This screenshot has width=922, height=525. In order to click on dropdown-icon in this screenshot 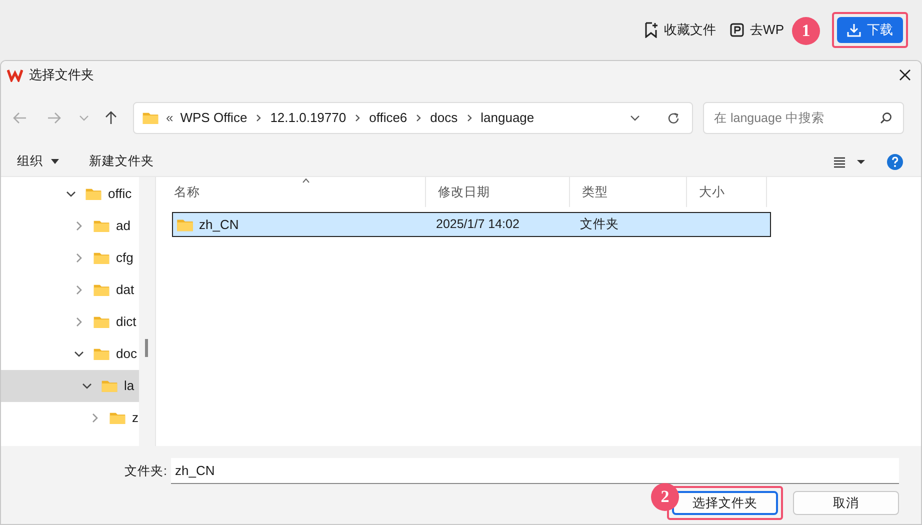, I will do `click(635, 118)`.